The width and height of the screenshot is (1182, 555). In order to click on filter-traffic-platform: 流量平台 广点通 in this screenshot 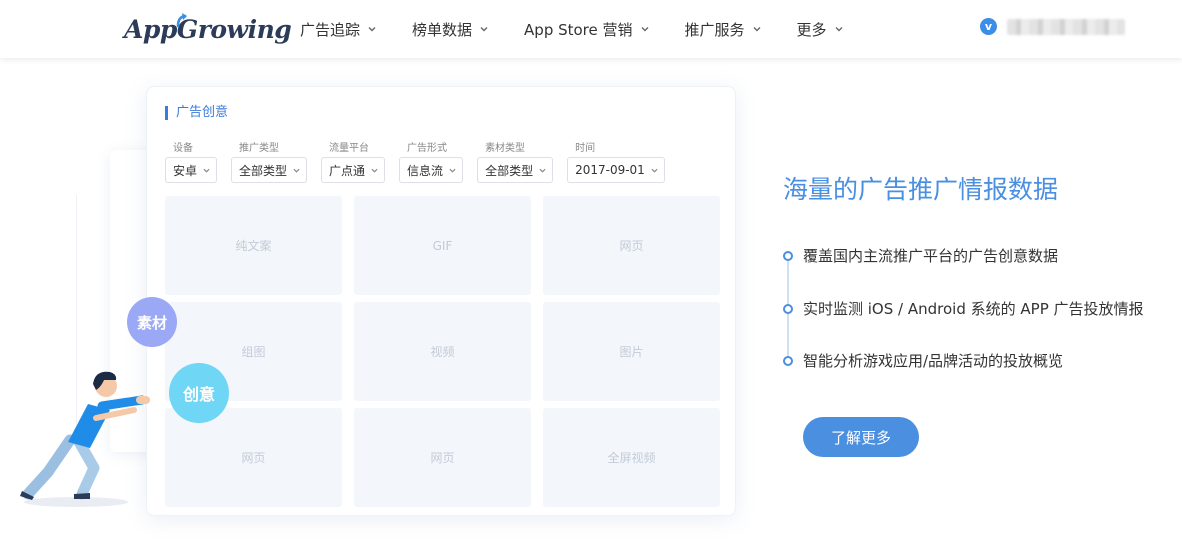, I will do `click(353, 162)`.